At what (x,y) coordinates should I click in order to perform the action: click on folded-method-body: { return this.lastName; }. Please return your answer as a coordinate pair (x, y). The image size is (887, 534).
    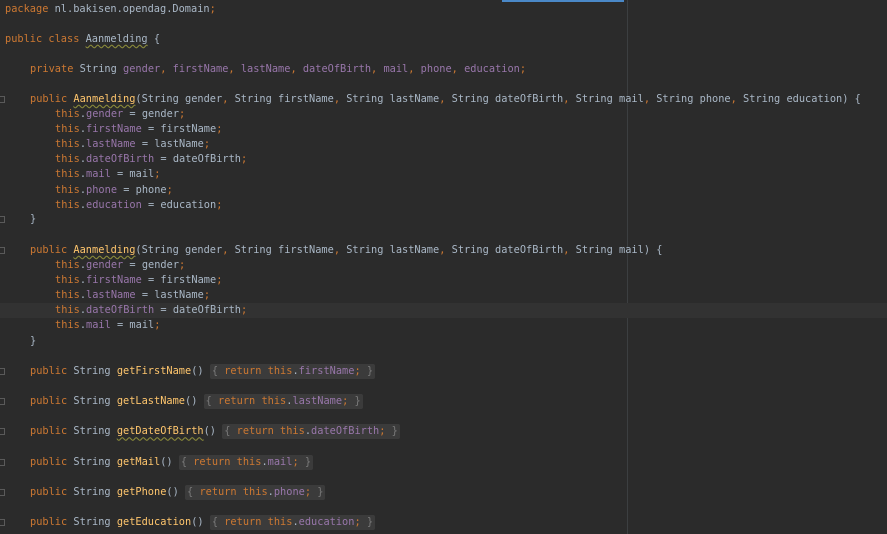
    Looking at the image, I should click on (283, 402).